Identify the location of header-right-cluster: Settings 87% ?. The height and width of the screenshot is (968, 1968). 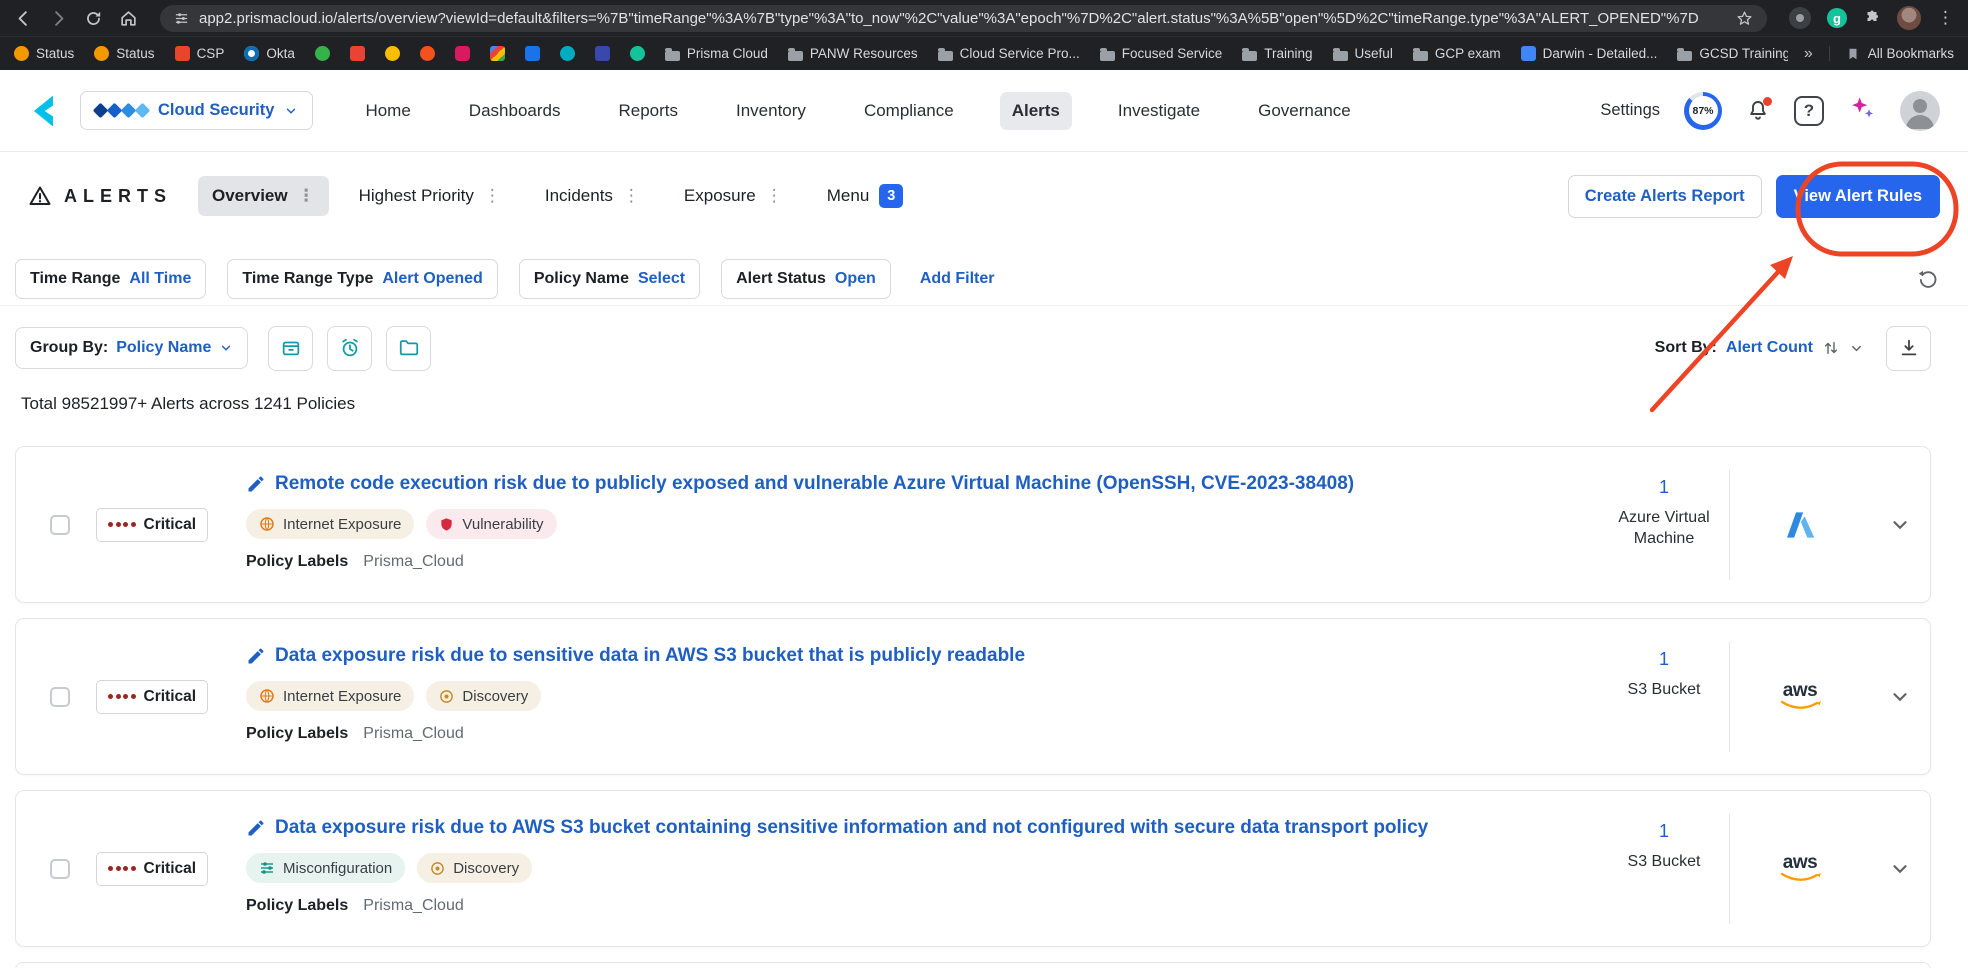
(1770, 110).